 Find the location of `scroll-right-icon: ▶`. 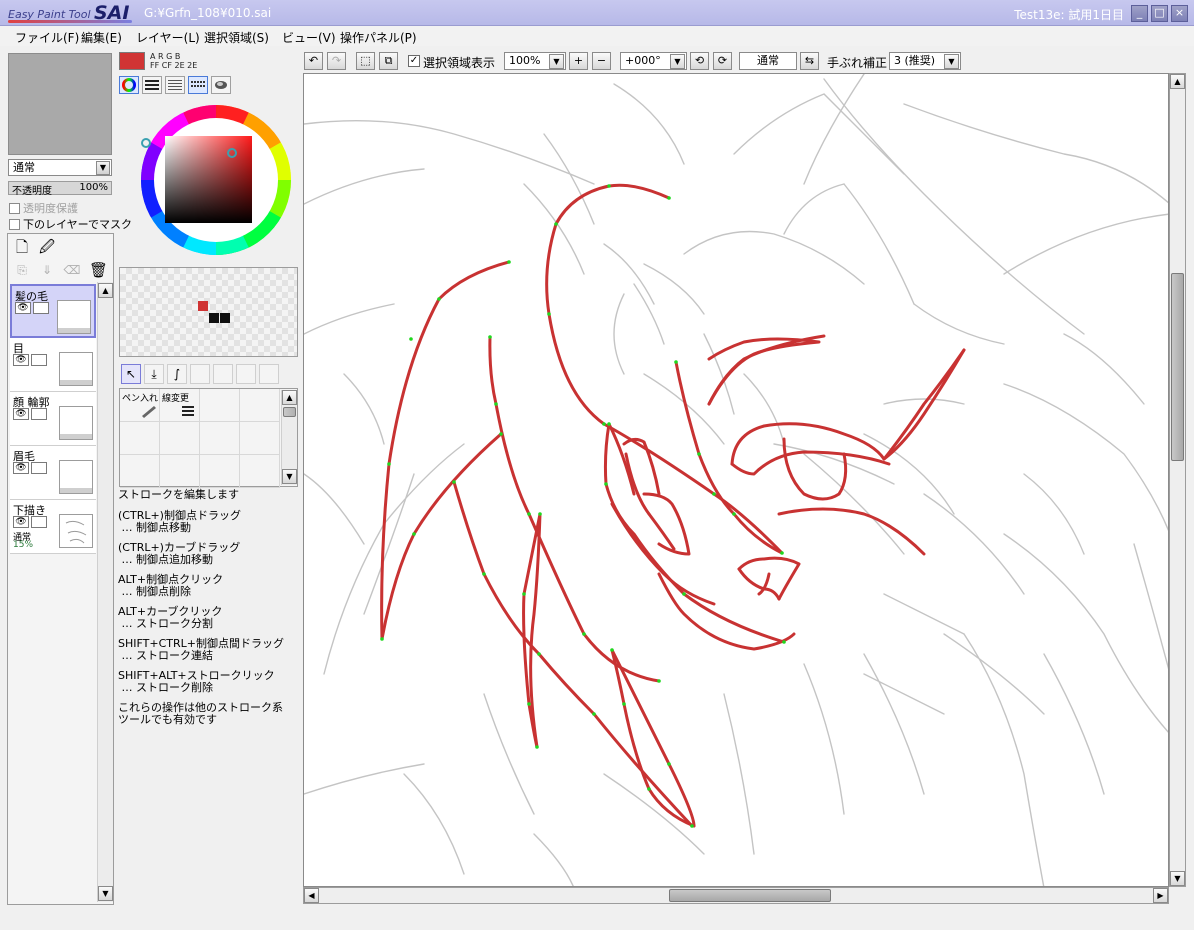

scroll-right-icon: ▶ is located at coordinates (1160, 895).